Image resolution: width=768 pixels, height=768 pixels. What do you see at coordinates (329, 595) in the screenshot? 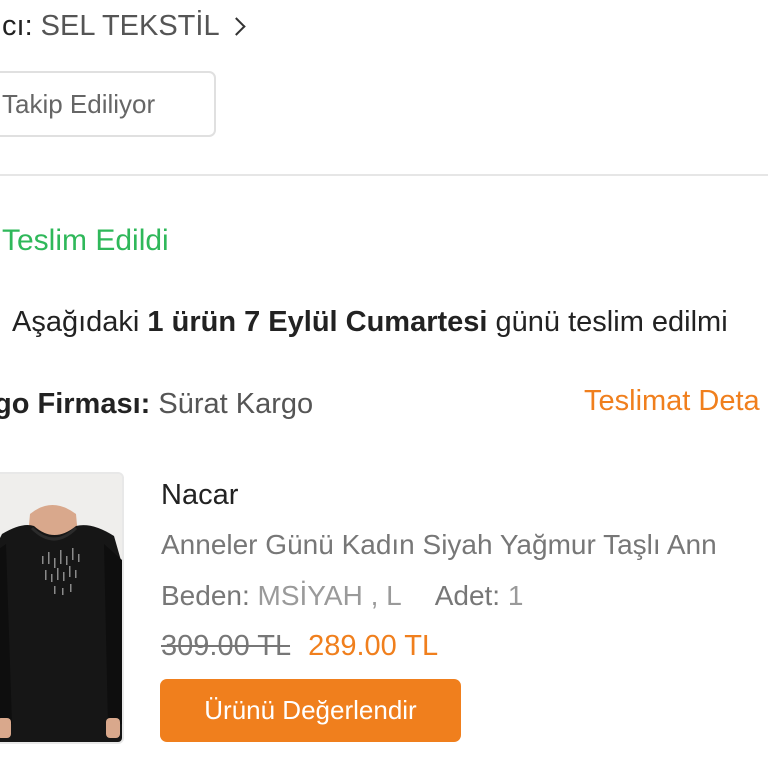
I see `size-value: MSİYAH , L` at bounding box center [329, 595].